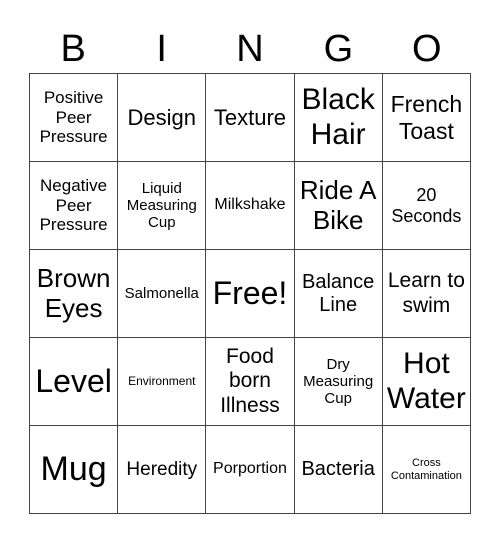  I want to click on header-letter: I, so click(161, 49).